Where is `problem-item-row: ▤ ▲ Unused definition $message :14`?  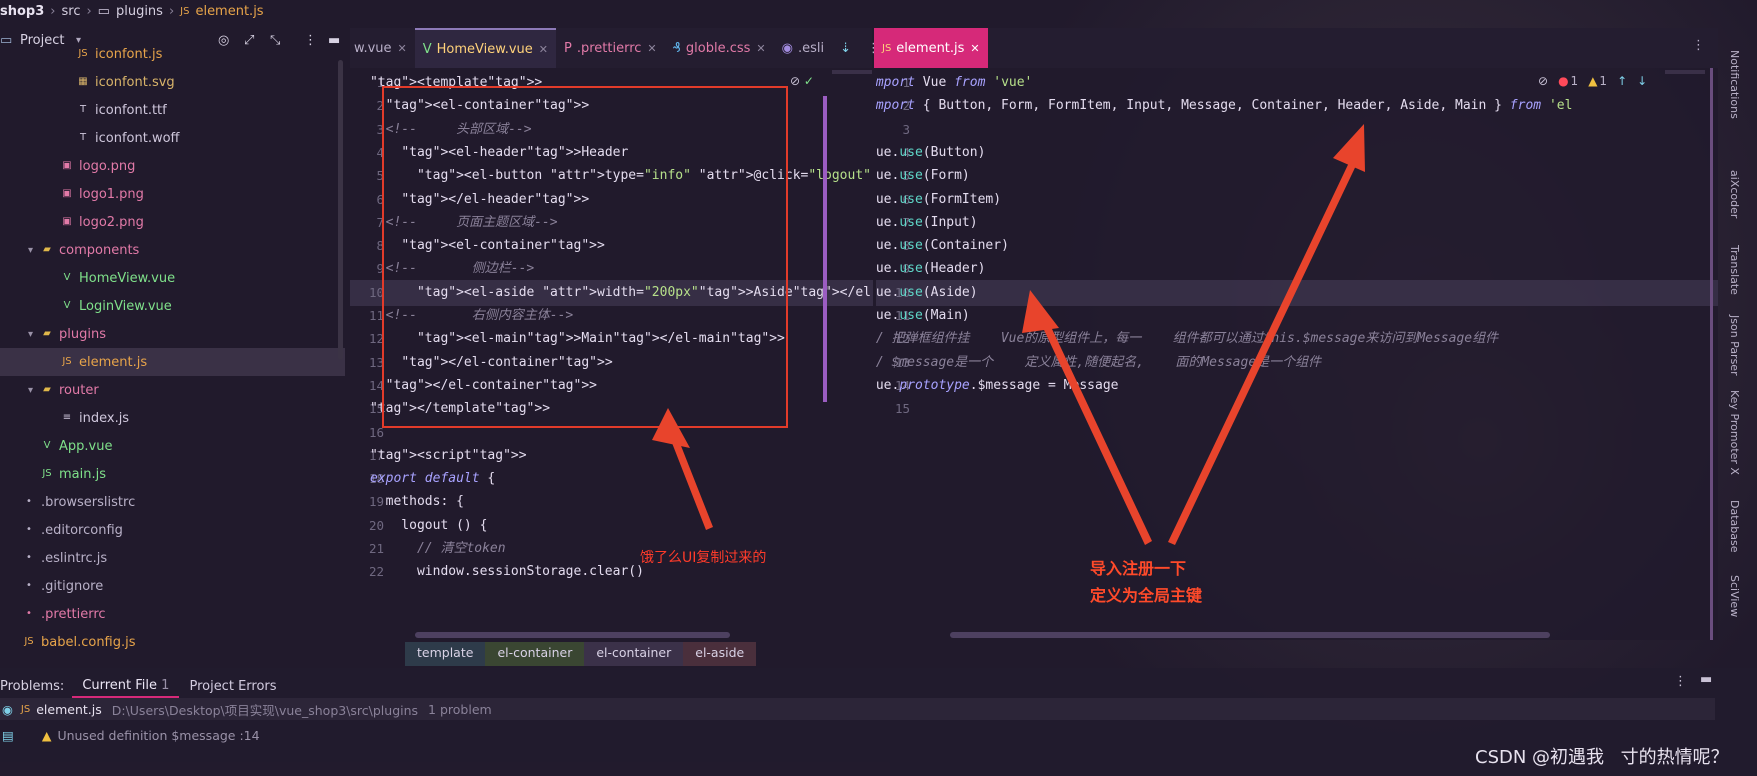
problem-item-row: ▤ ▲ Unused definition $message :14 is located at coordinates (130, 735).